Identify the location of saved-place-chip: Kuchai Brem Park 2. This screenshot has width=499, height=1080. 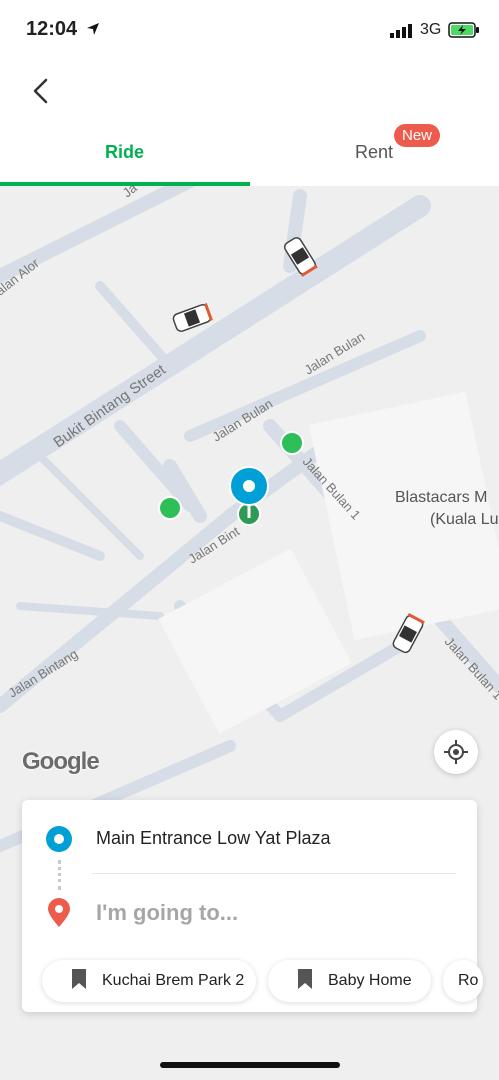
(149, 981).